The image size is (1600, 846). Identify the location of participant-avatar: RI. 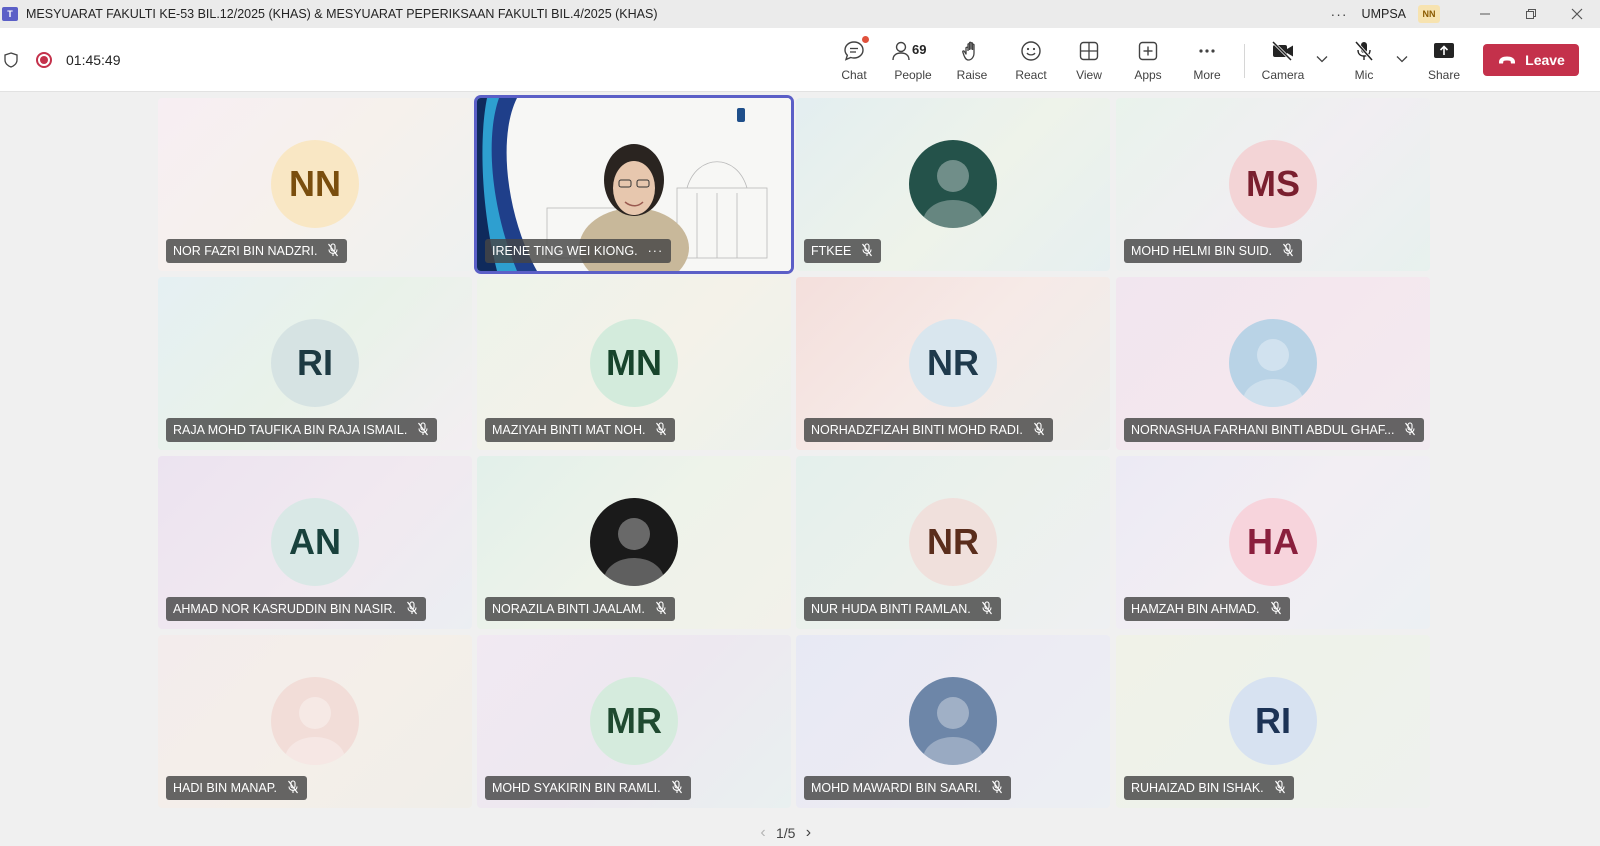
(315, 363).